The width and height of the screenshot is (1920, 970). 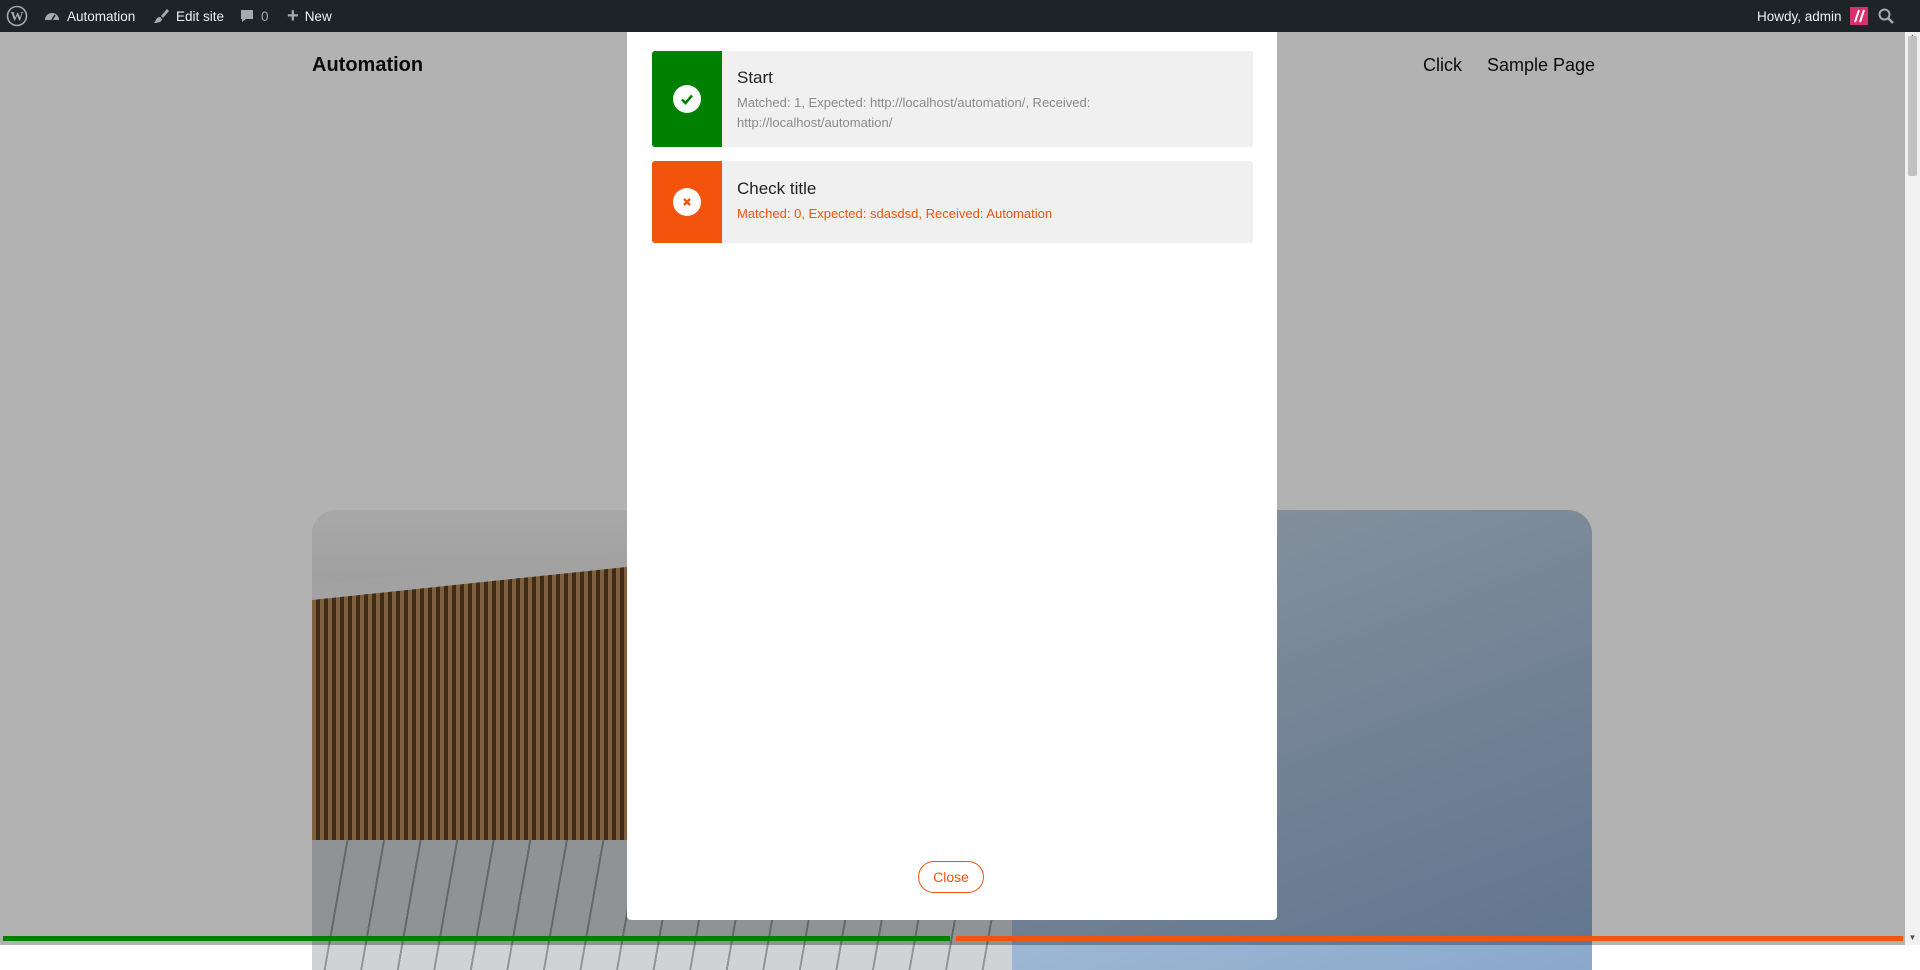 What do you see at coordinates (755, 77) in the screenshot?
I see `result-title: Start` at bounding box center [755, 77].